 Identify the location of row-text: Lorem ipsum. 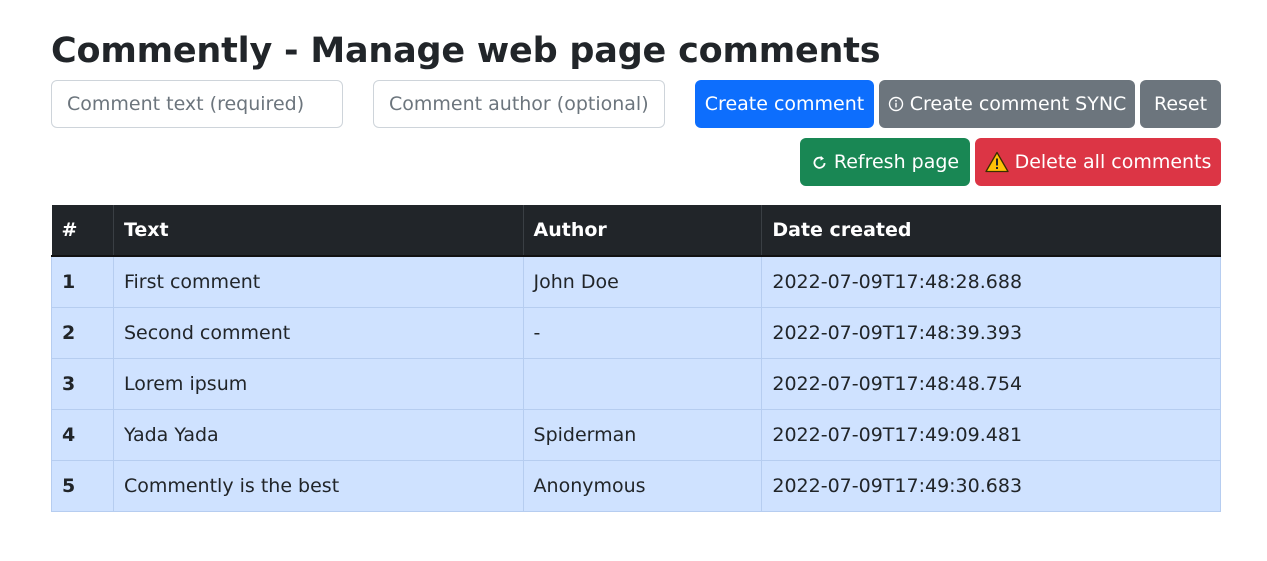
(318, 383).